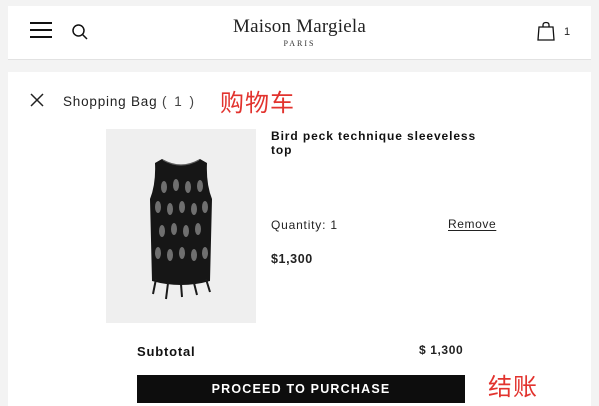  I want to click on bag-title-label: Shopping Bag, so click(110, 101).